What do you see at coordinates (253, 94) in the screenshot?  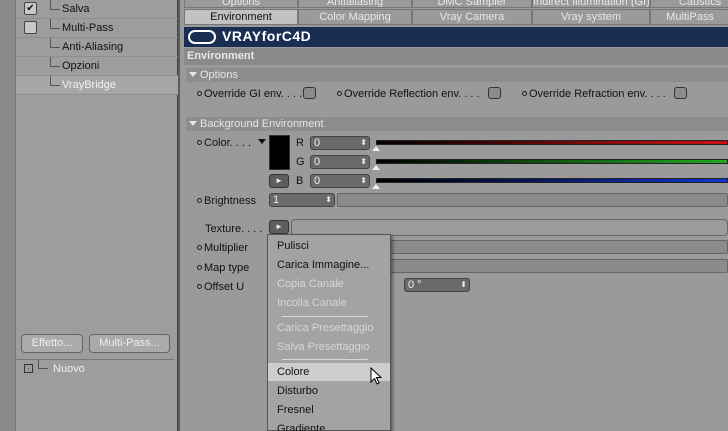 I see `override-gi-text: Override GI env. . . .` at bounding box center [253, 94].